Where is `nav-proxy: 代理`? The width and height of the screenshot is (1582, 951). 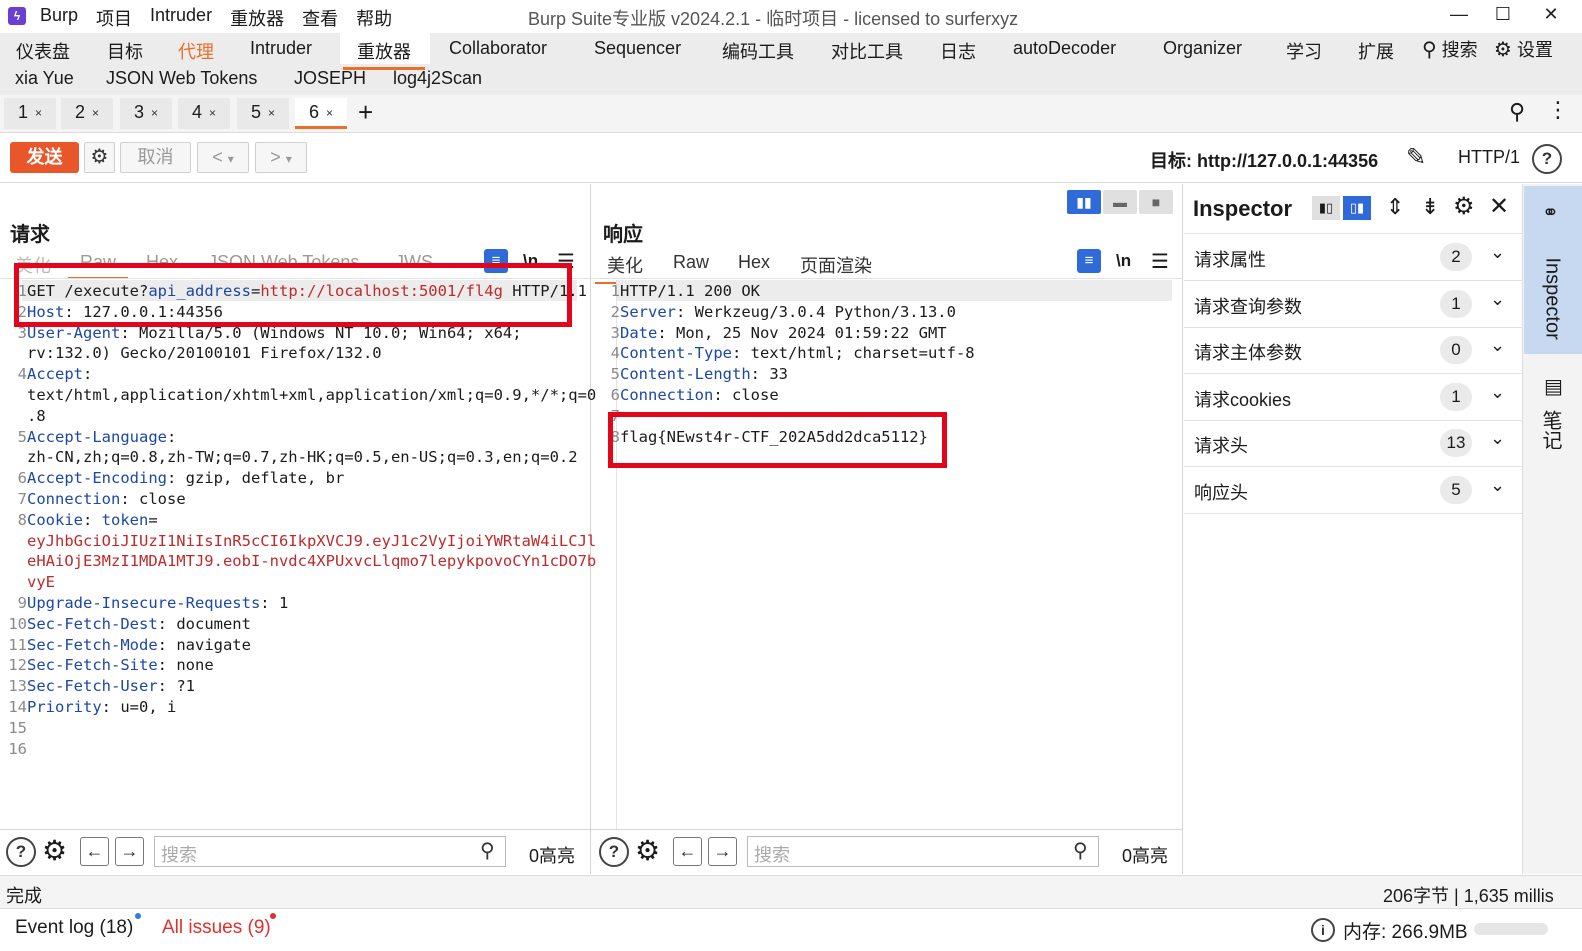 nav-proxy: 代理 is located at coordinates (196, 51).